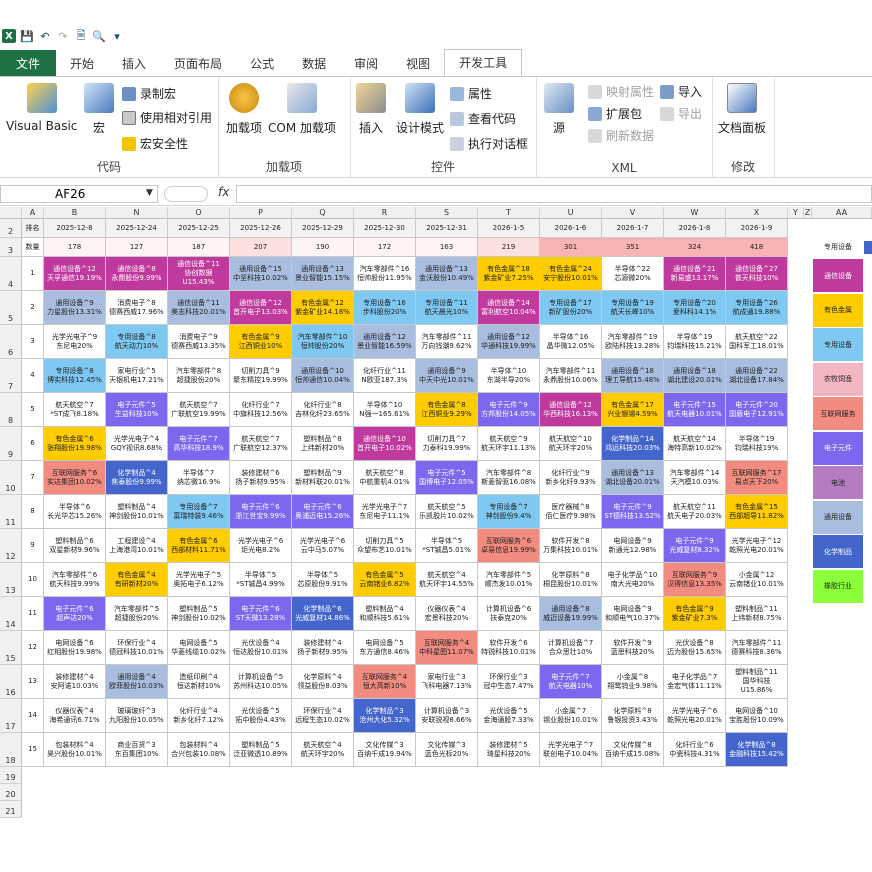 The width and height of the screenshot is (872, 872). What do you see at coordinates (695, 512) in the screenshot?
I see `stock-cell: 航天航空^11 航天电子20.03%` at bounding box center [695, 512].